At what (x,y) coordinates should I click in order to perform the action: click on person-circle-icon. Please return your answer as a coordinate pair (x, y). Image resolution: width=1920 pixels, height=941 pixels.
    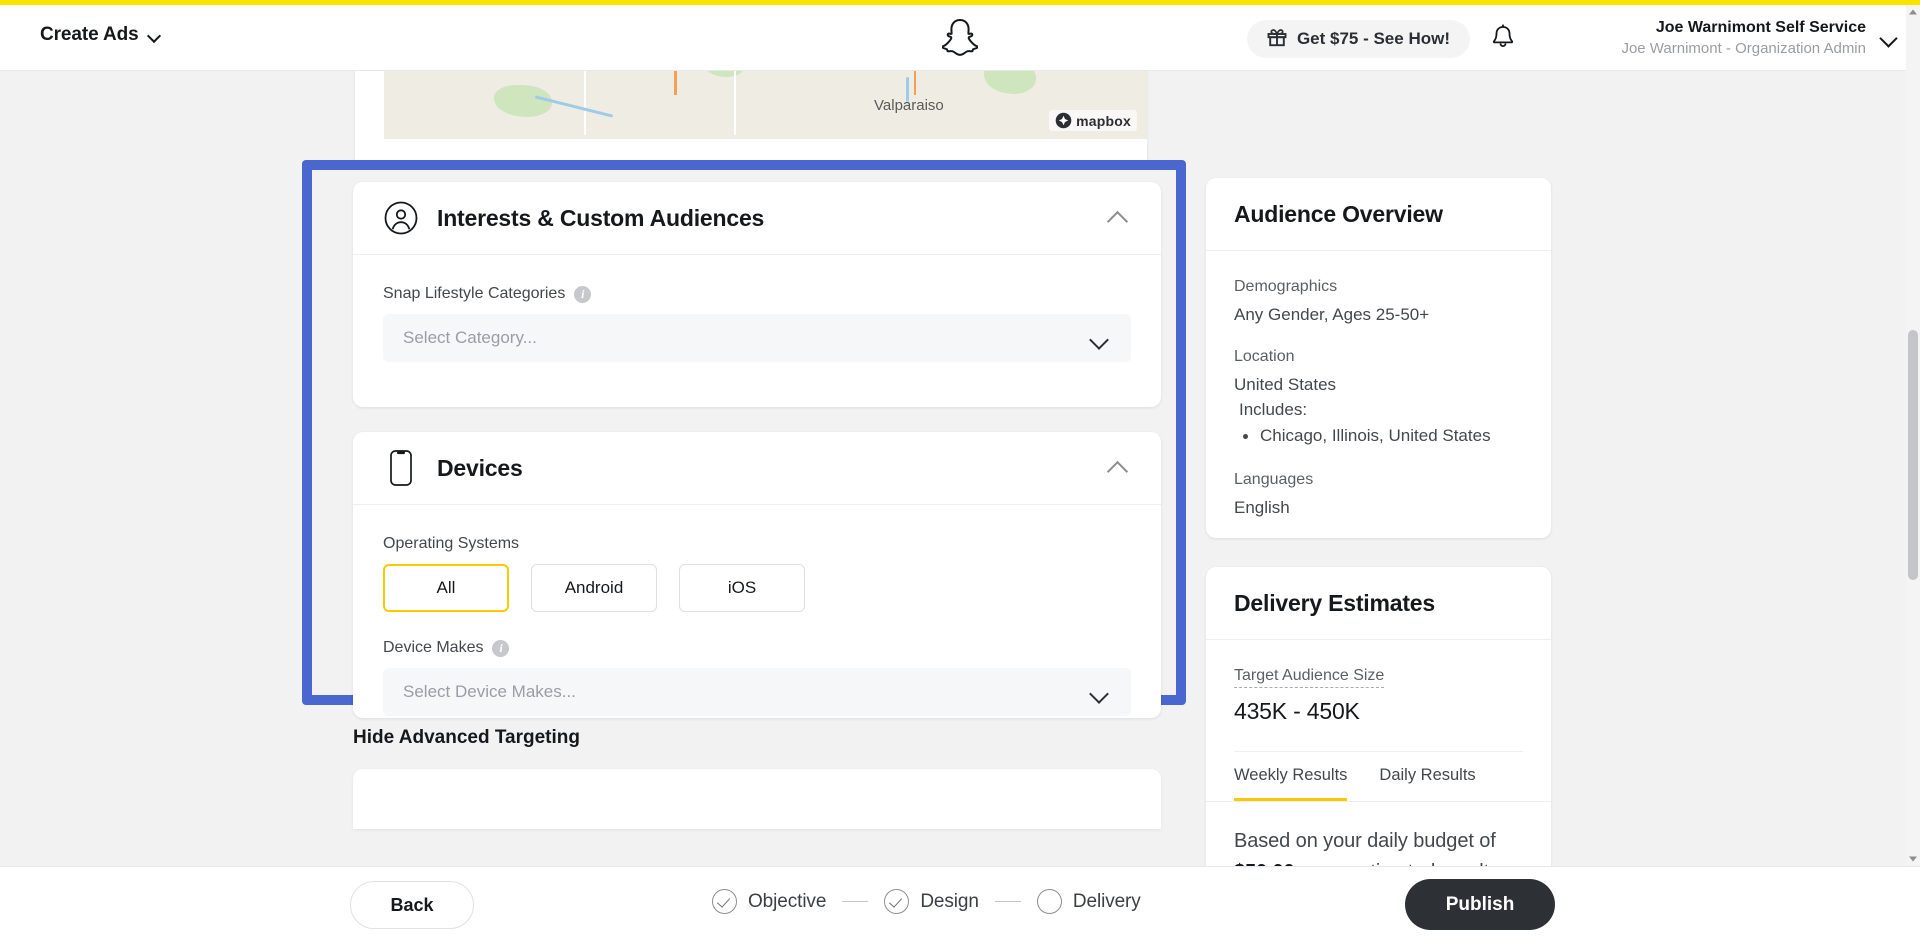
    Looking at the image, I should click on (401, 218).